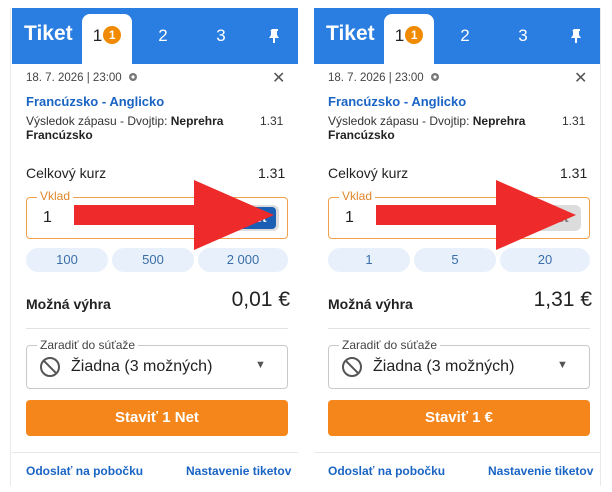 Image resolution: width=612 pixels, height=492 pixels. I want to click on place-bet-button: Staviť 1 Net, so click(157, 418).